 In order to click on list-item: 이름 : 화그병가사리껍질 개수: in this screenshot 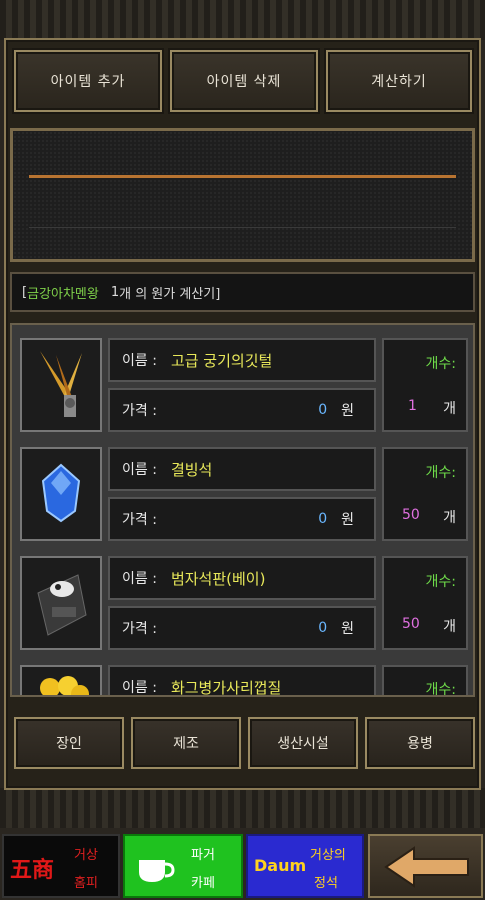, I will do `click(244, 678)`.